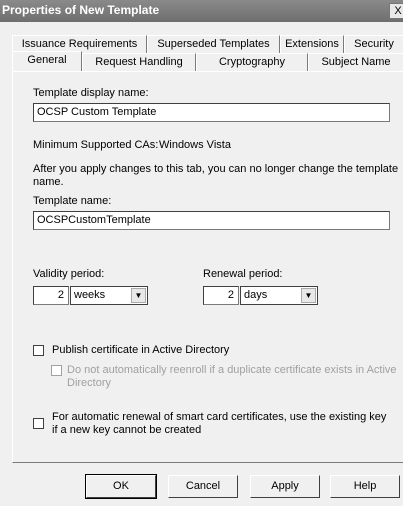 The width and height of the screenshot is (403, 506). Describe the element at coordinates (48, 182) in the screenshot. I see `warning-text-line2: name.` at that location.